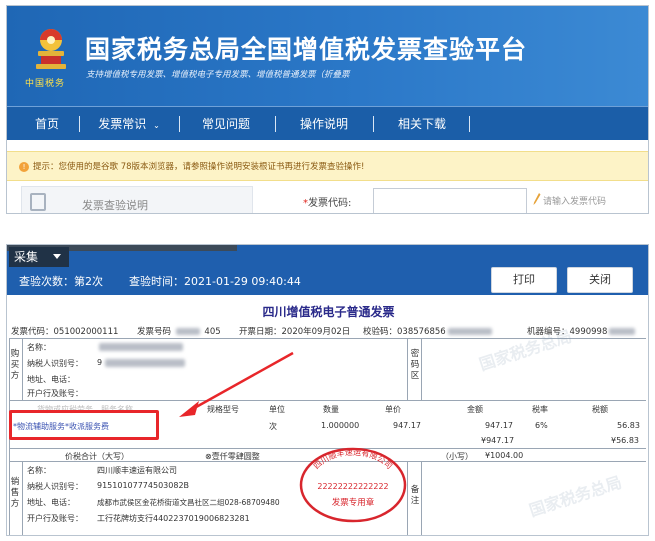 This screenshot has height=541, width=655. What do you see at coordinates (625, 440) in the screenshot?
I see `tax-total: ¥56.83` at bounding box center [625, 440].